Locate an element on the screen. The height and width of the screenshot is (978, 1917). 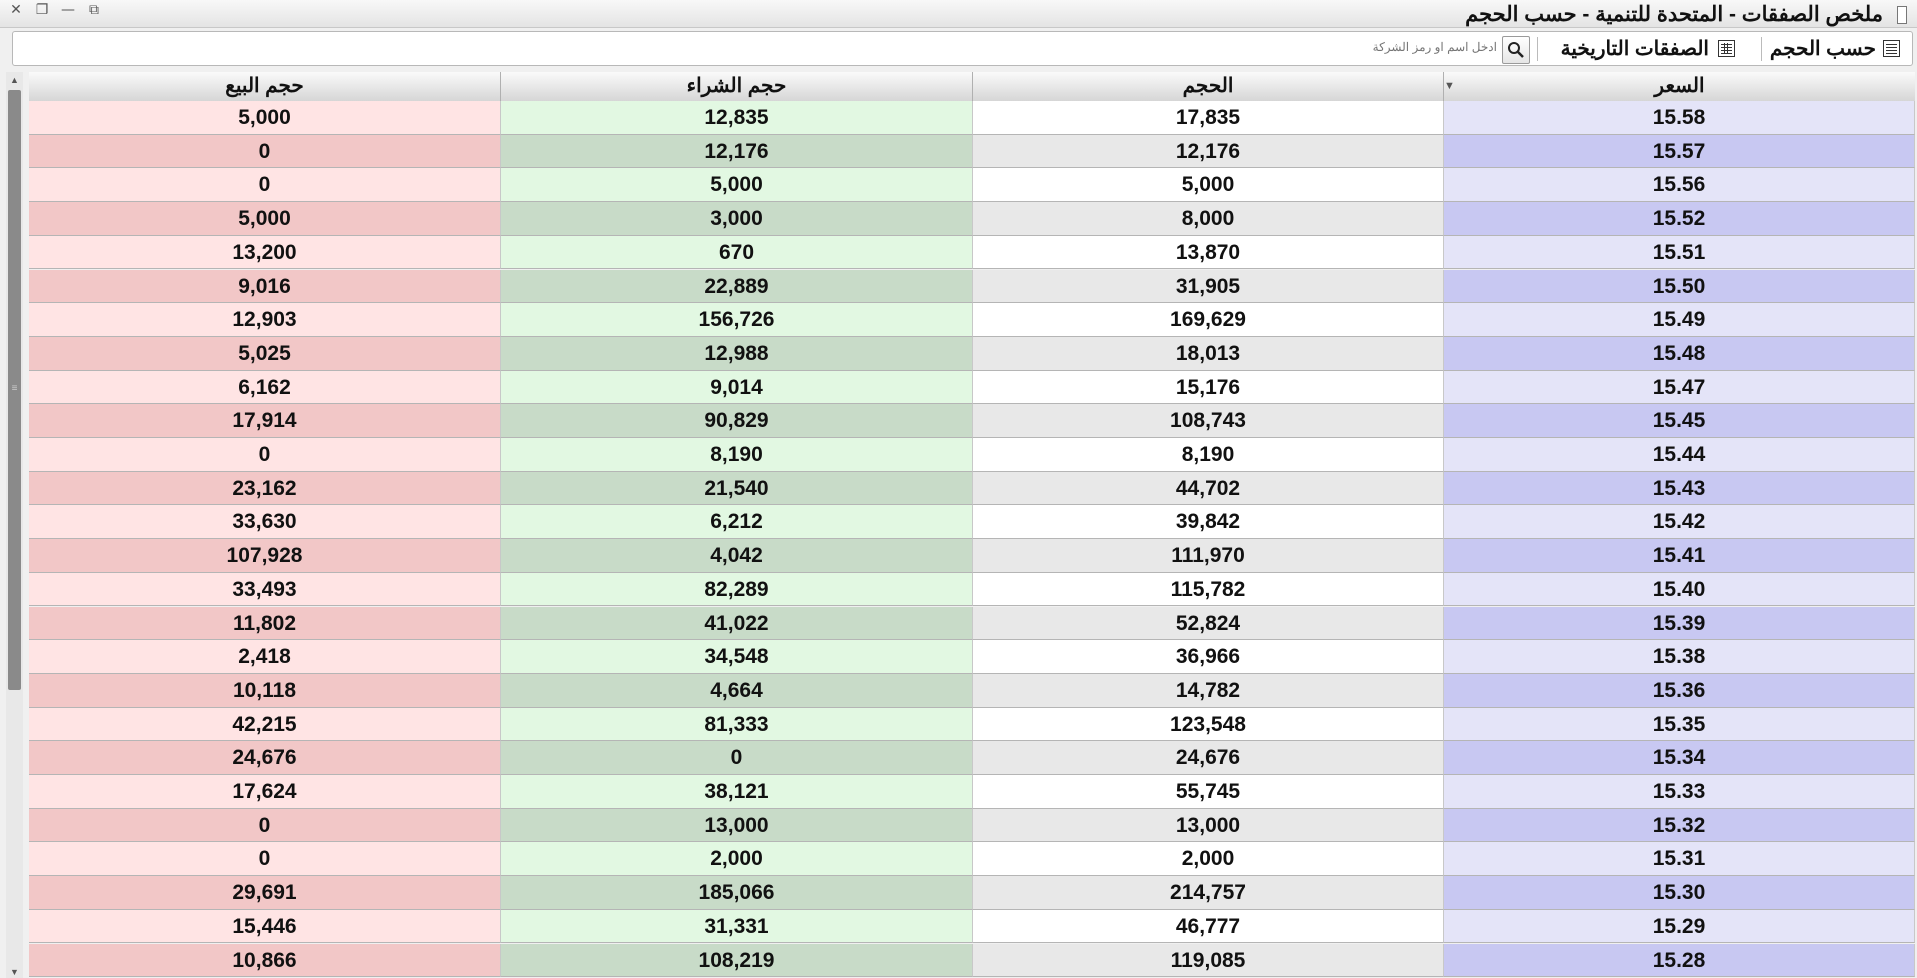
column-header-volume: الحجم is located at coordinates (1208, 86).